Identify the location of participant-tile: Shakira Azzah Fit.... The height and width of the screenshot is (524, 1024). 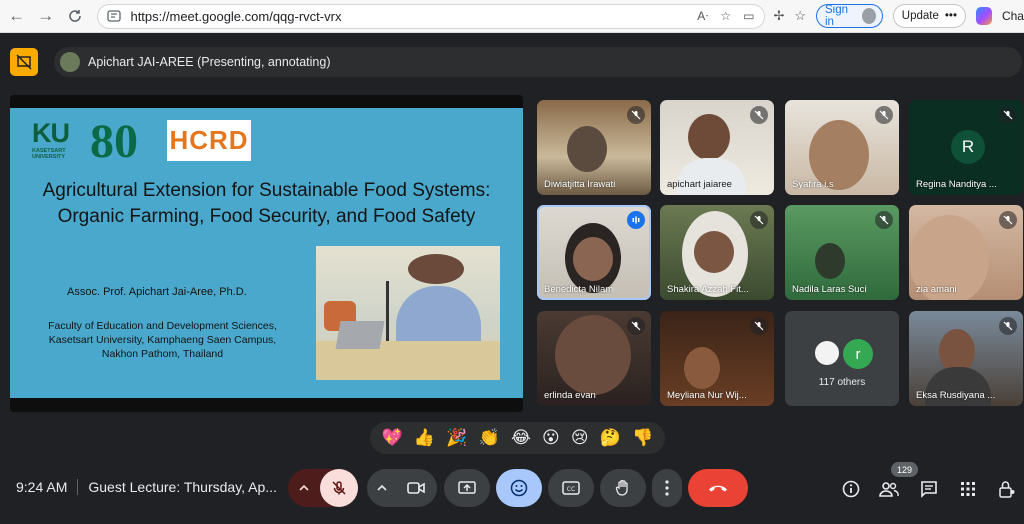
(717, 252).